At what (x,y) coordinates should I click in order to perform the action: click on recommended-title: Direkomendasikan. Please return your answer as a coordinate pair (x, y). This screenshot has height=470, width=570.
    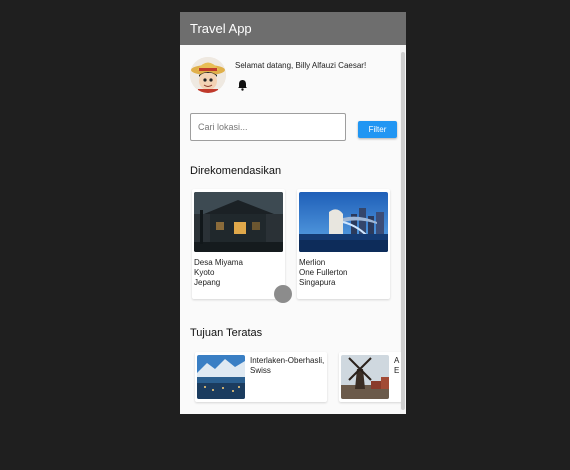
    Looking at the image, I should click on (236, 171).